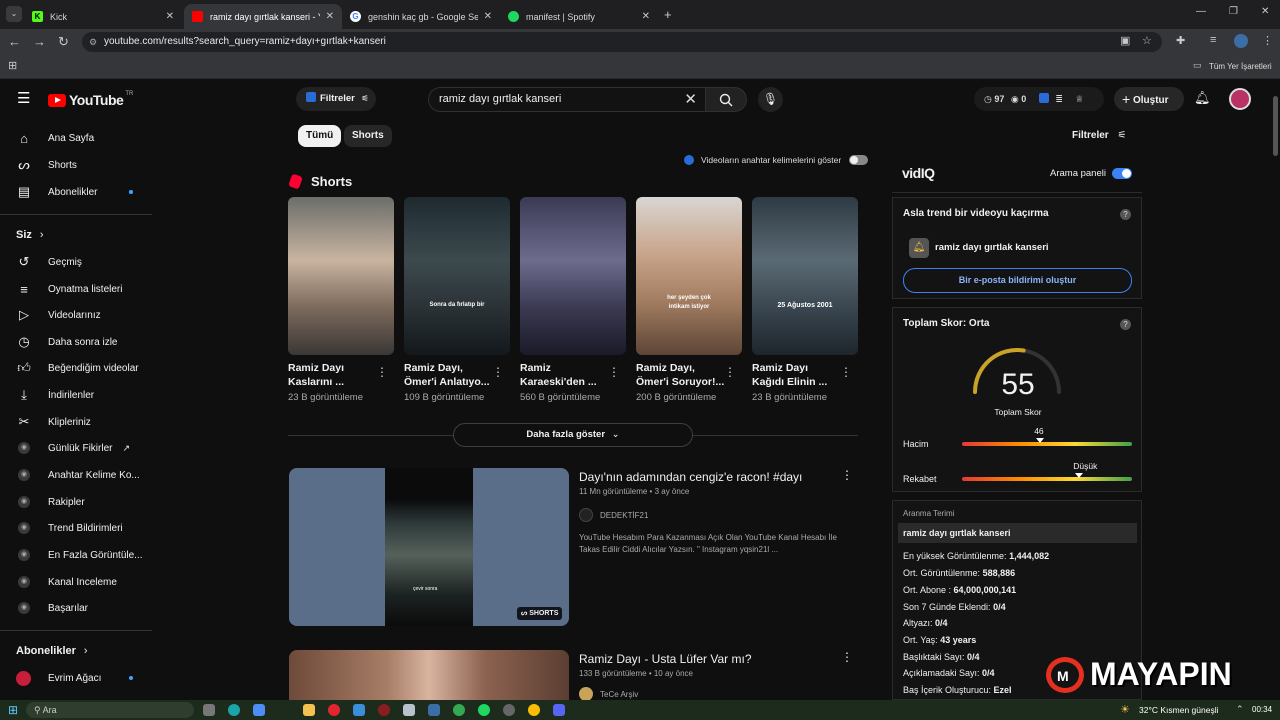 Image resolution: width=1280 pixels, height=720 pixels. I want to click on vidiq-icon, so click(1043, 98).